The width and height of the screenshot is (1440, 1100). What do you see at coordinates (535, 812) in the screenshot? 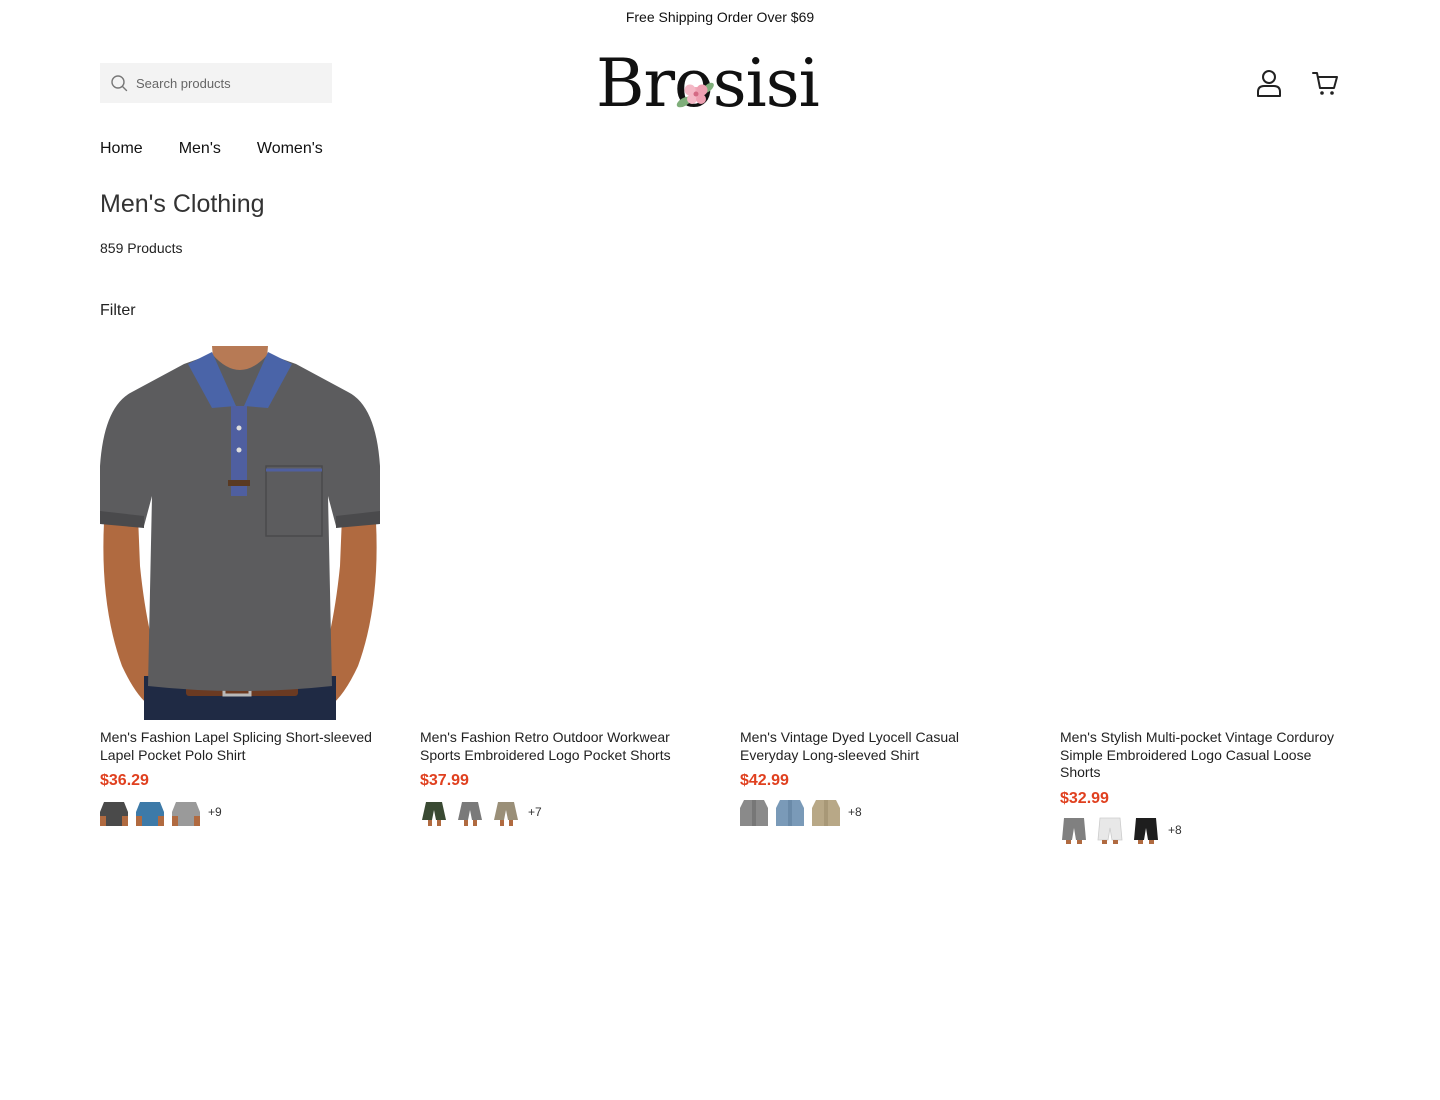
I see `more-colors-count: +7` at bounding box center [535, 812].